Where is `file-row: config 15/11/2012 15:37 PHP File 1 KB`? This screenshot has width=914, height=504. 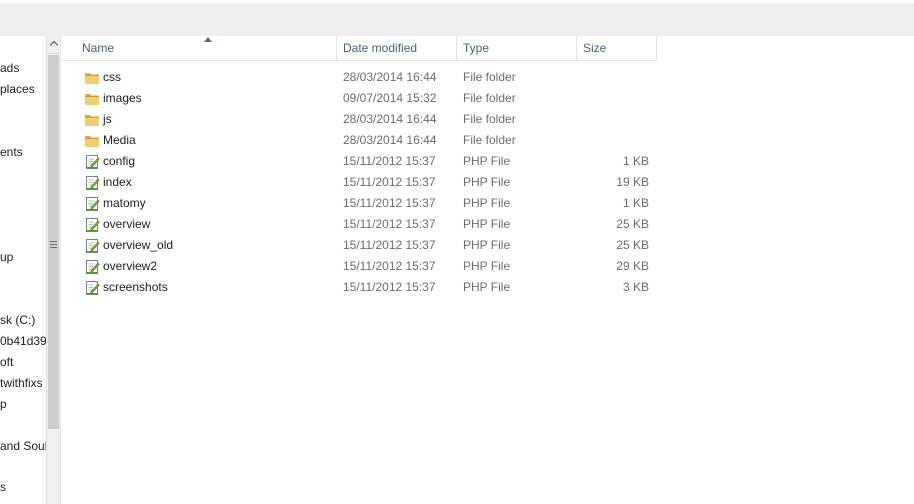
file-row: config 15/11/2012 15:37 PHP File 1 KB is located at coordinates (366, 161).